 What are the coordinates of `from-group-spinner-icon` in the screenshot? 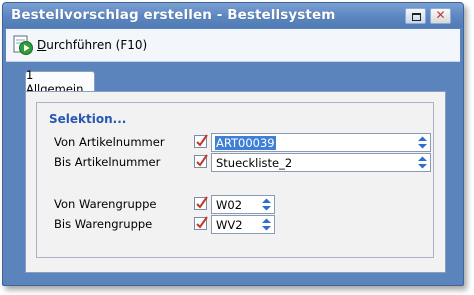 It's located at (266, 204).